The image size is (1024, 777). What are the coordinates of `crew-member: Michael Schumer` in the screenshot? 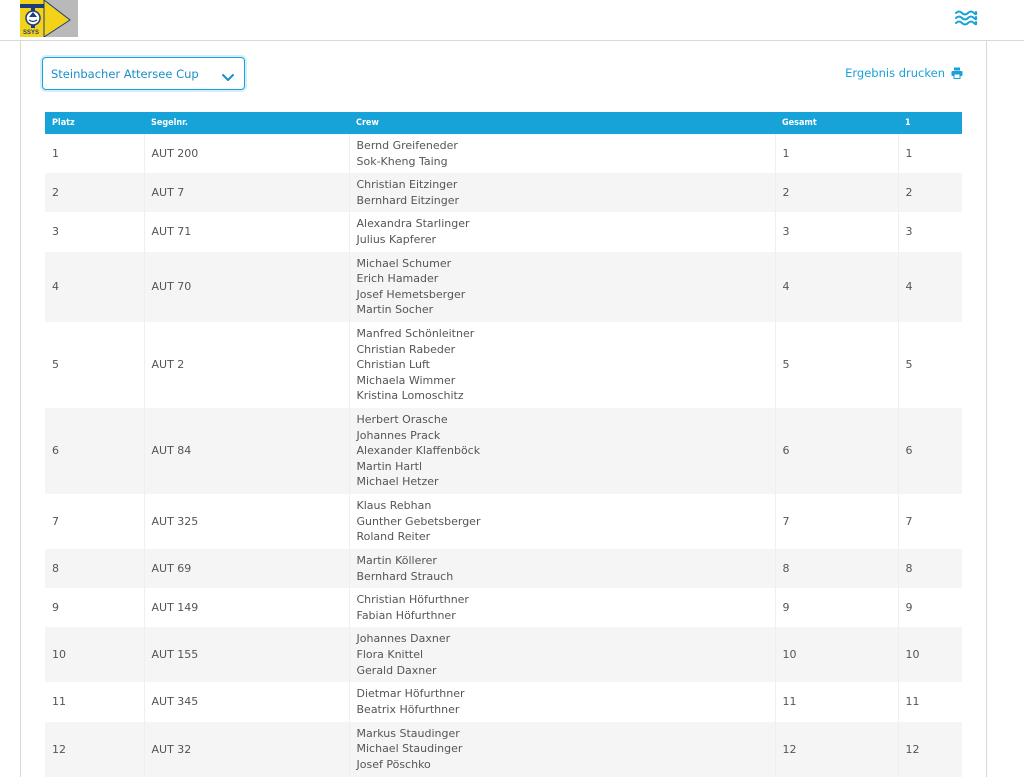 It's located at (404, 263).